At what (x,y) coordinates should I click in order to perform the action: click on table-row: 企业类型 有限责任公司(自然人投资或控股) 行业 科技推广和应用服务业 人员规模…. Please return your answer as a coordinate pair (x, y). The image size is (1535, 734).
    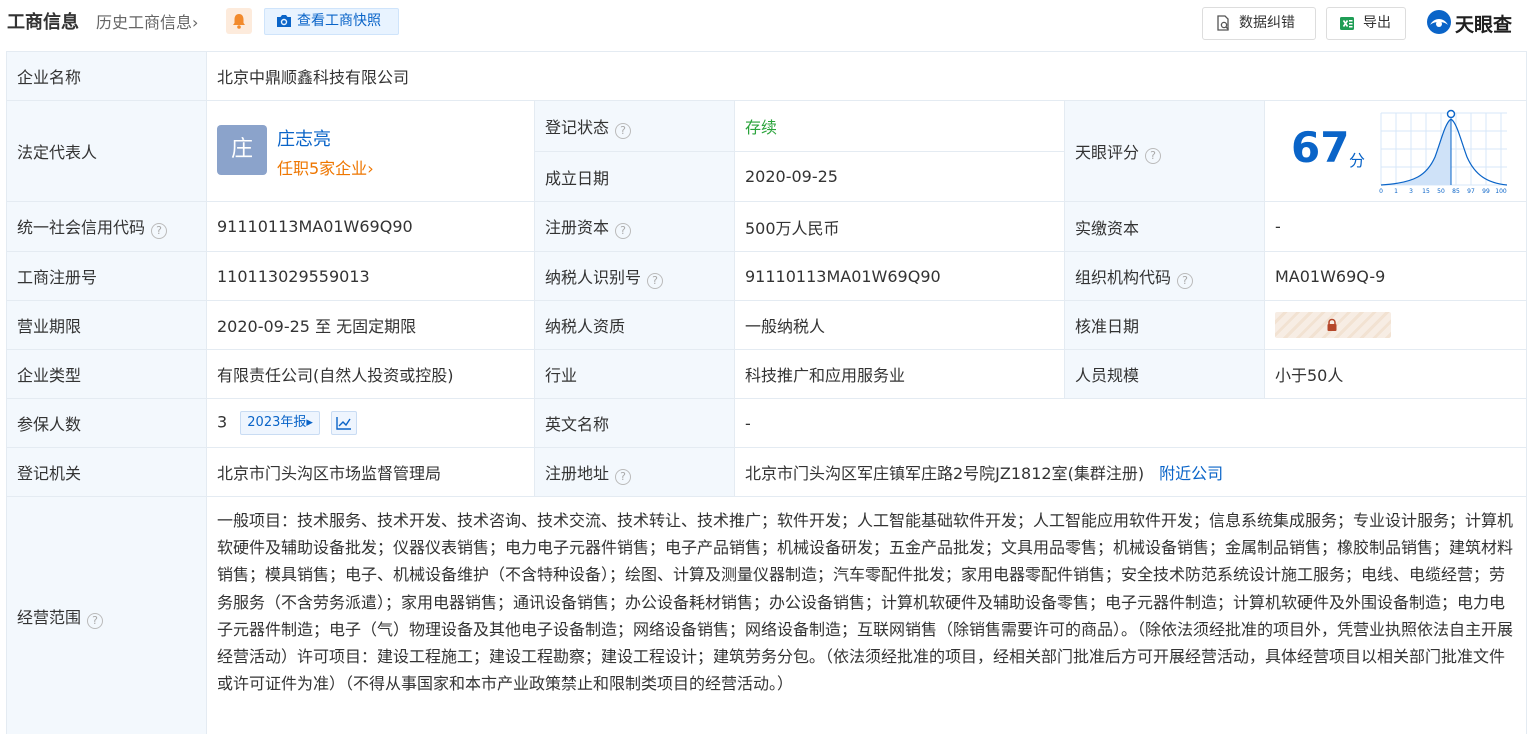
    Looking at the image, I should click on (767, 374).